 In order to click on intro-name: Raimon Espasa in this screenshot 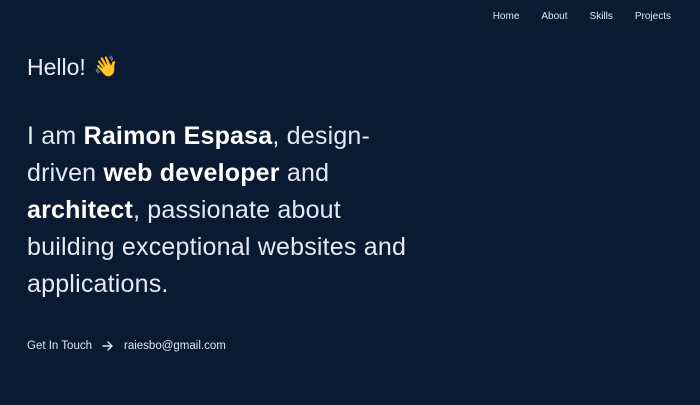, I will do `click(178, 136)`.